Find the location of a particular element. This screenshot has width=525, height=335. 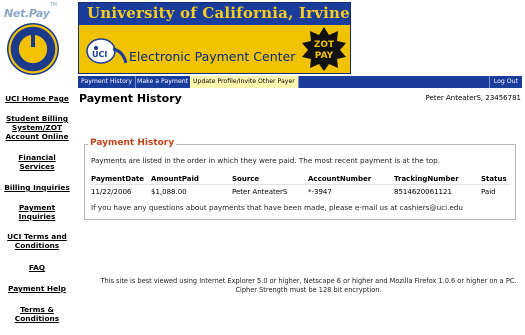

sidebar-link-uci-home: UCI Home Page is located at coordinates (37, 98).